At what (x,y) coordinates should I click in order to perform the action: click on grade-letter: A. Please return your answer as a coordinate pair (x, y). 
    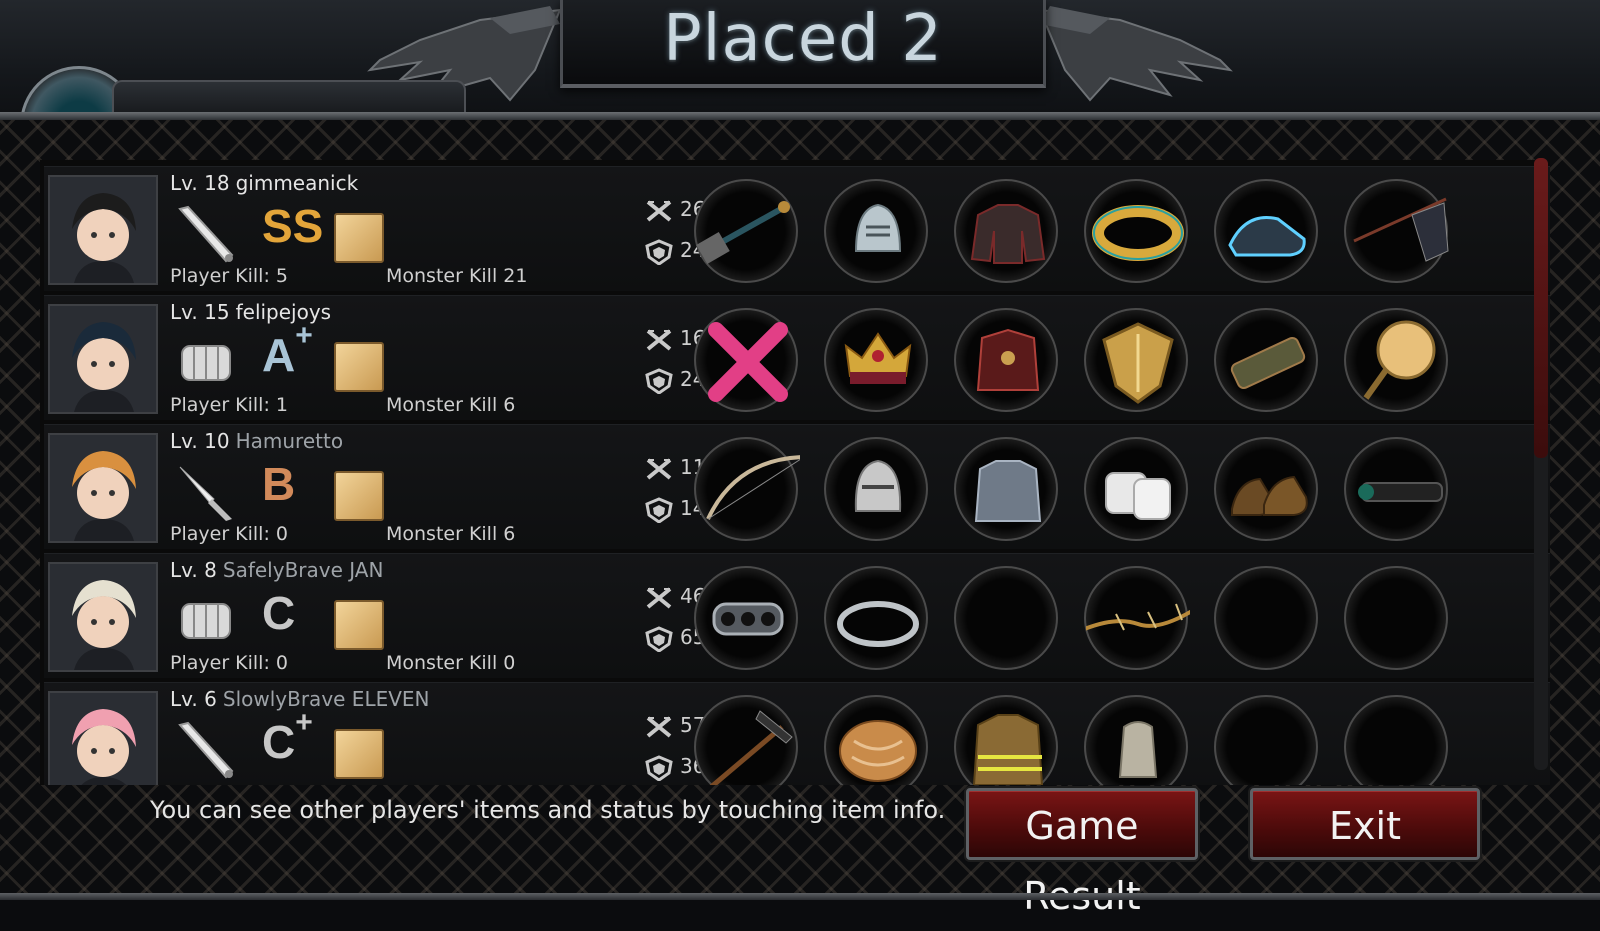
    Looking at the image, I should click on (279, 355).